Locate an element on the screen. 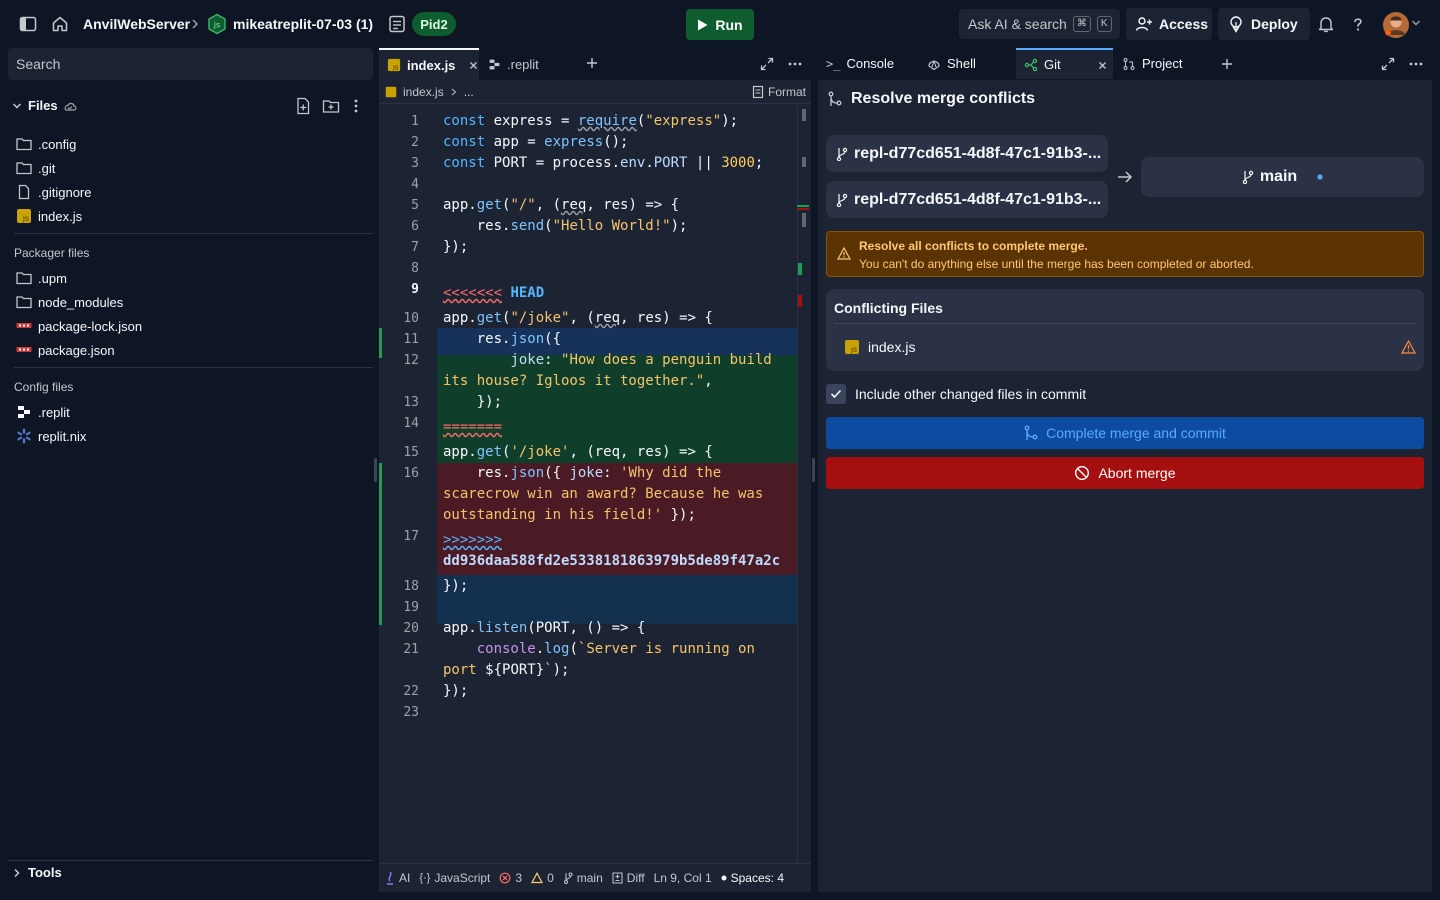  scroll-marker is located at coordinates (804, 220).